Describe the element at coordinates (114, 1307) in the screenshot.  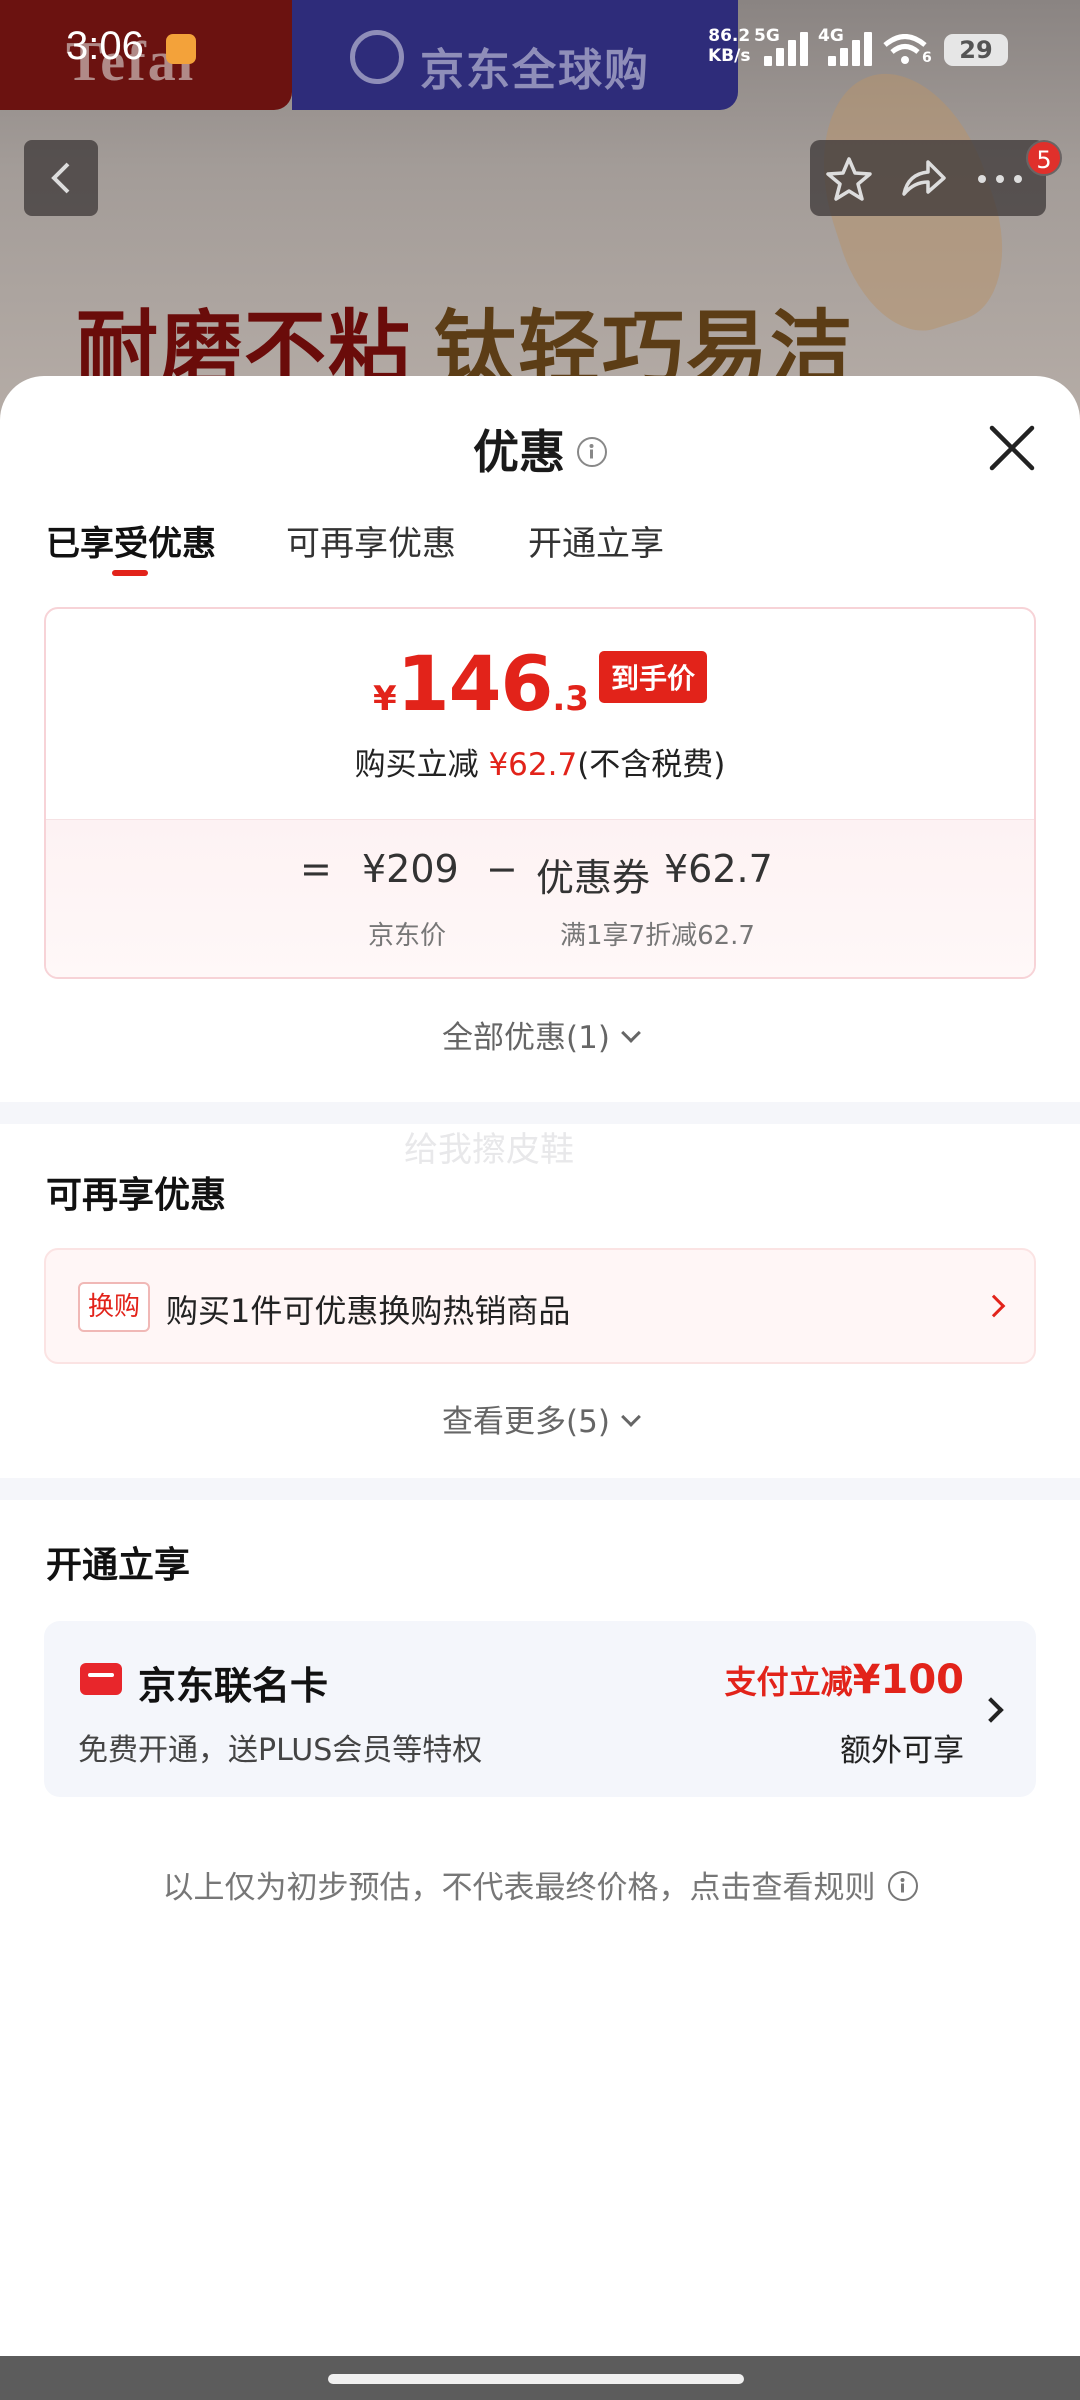
I see `promo-tag: 换购` at that location.